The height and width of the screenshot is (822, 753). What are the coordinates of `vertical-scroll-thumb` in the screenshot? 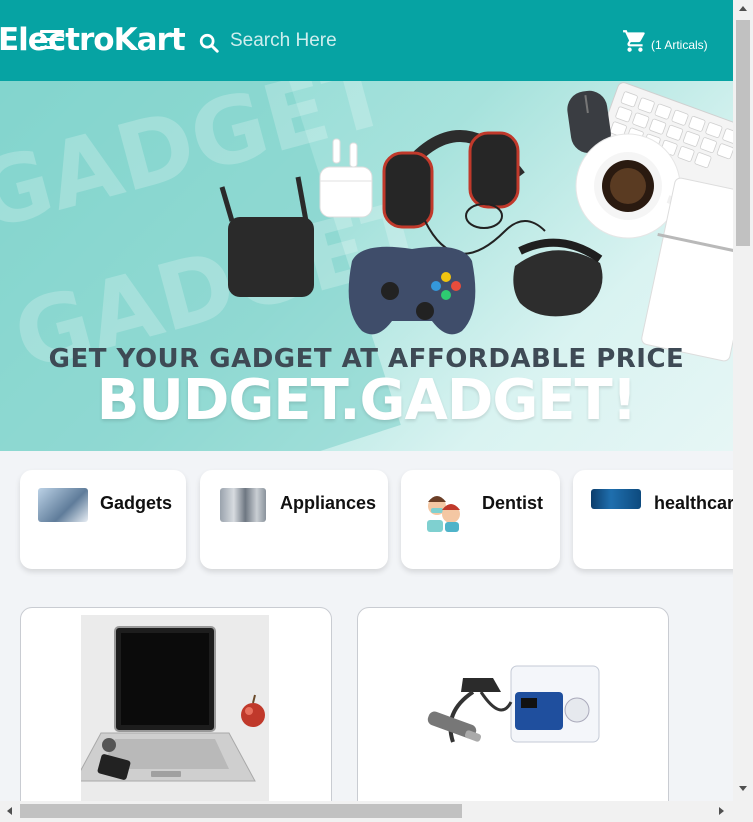 It's located at (743, 133).